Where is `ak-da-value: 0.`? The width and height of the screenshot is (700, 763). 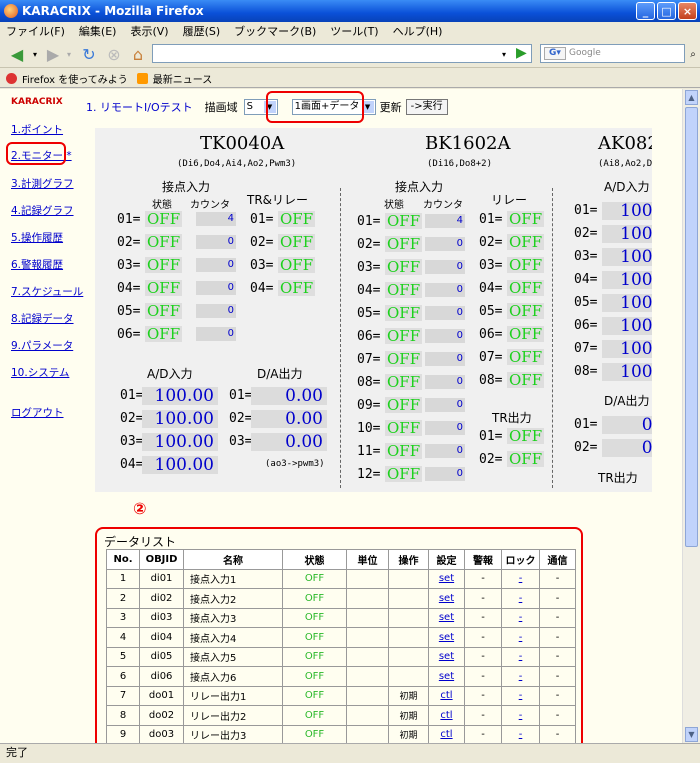
ak-da-value: 0. is located at coordinates (627, 448).